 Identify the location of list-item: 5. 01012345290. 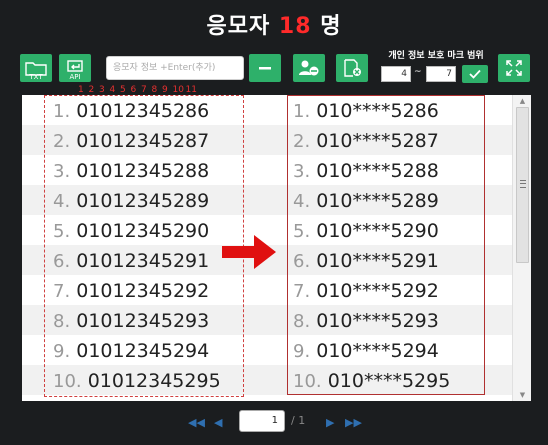
(144, 231).